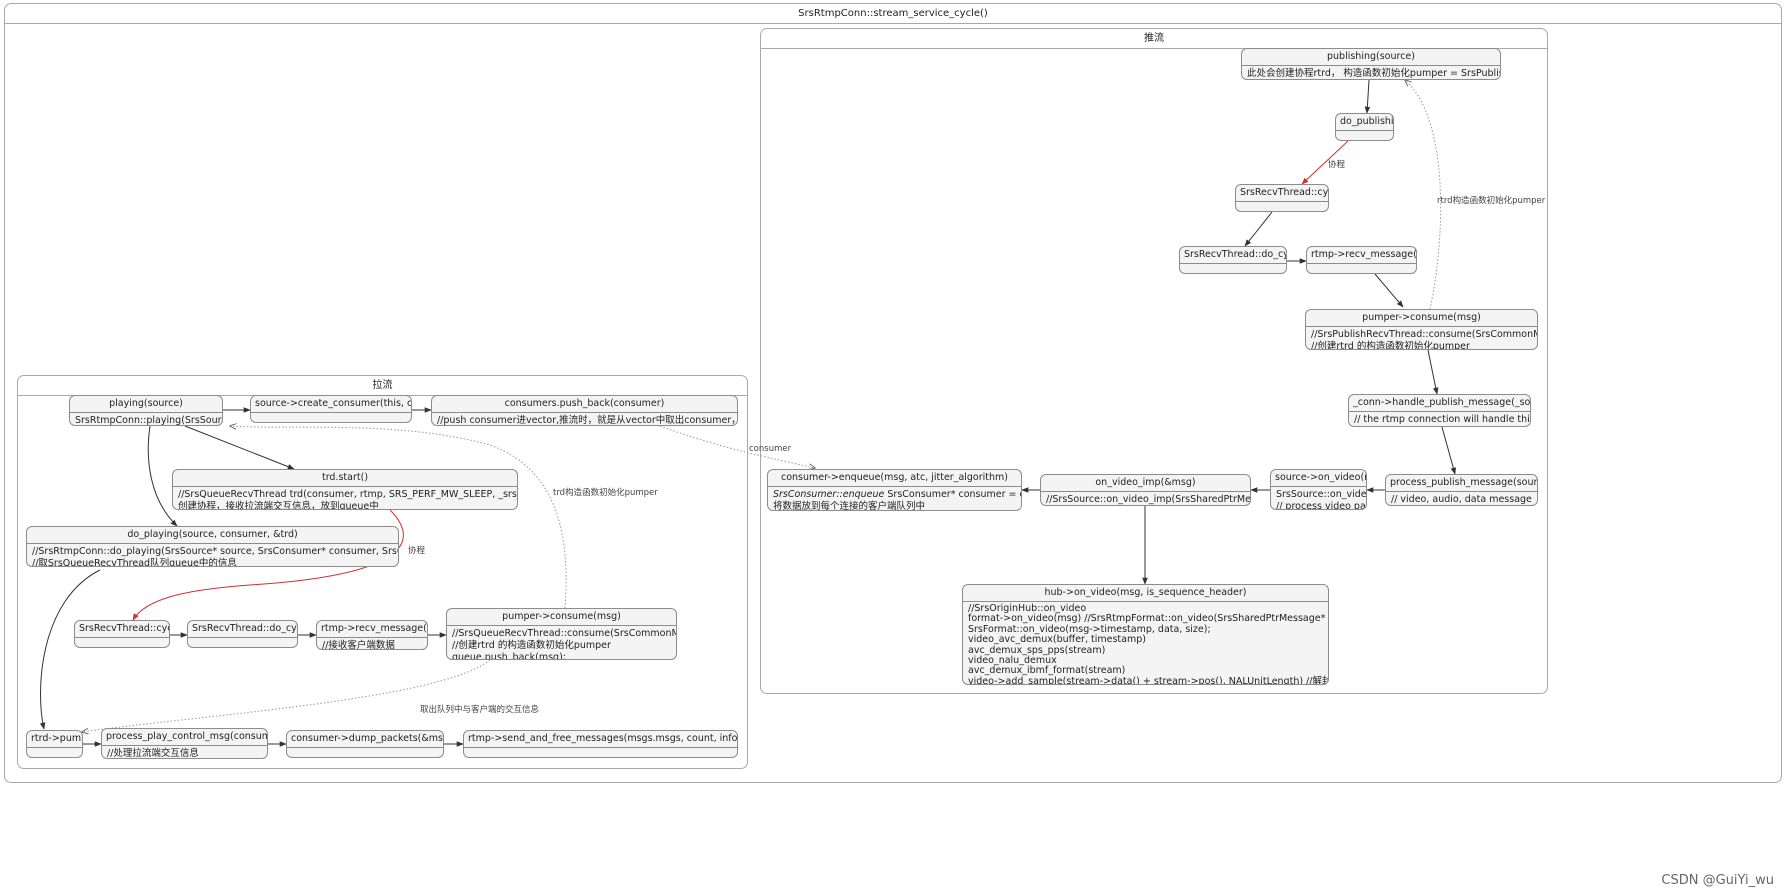 The width and height of the screenshot is (1786, 894). Describe the element at coordinates (1433, 372) in the screenshot. I see `edge-pumper-handle` at that location.